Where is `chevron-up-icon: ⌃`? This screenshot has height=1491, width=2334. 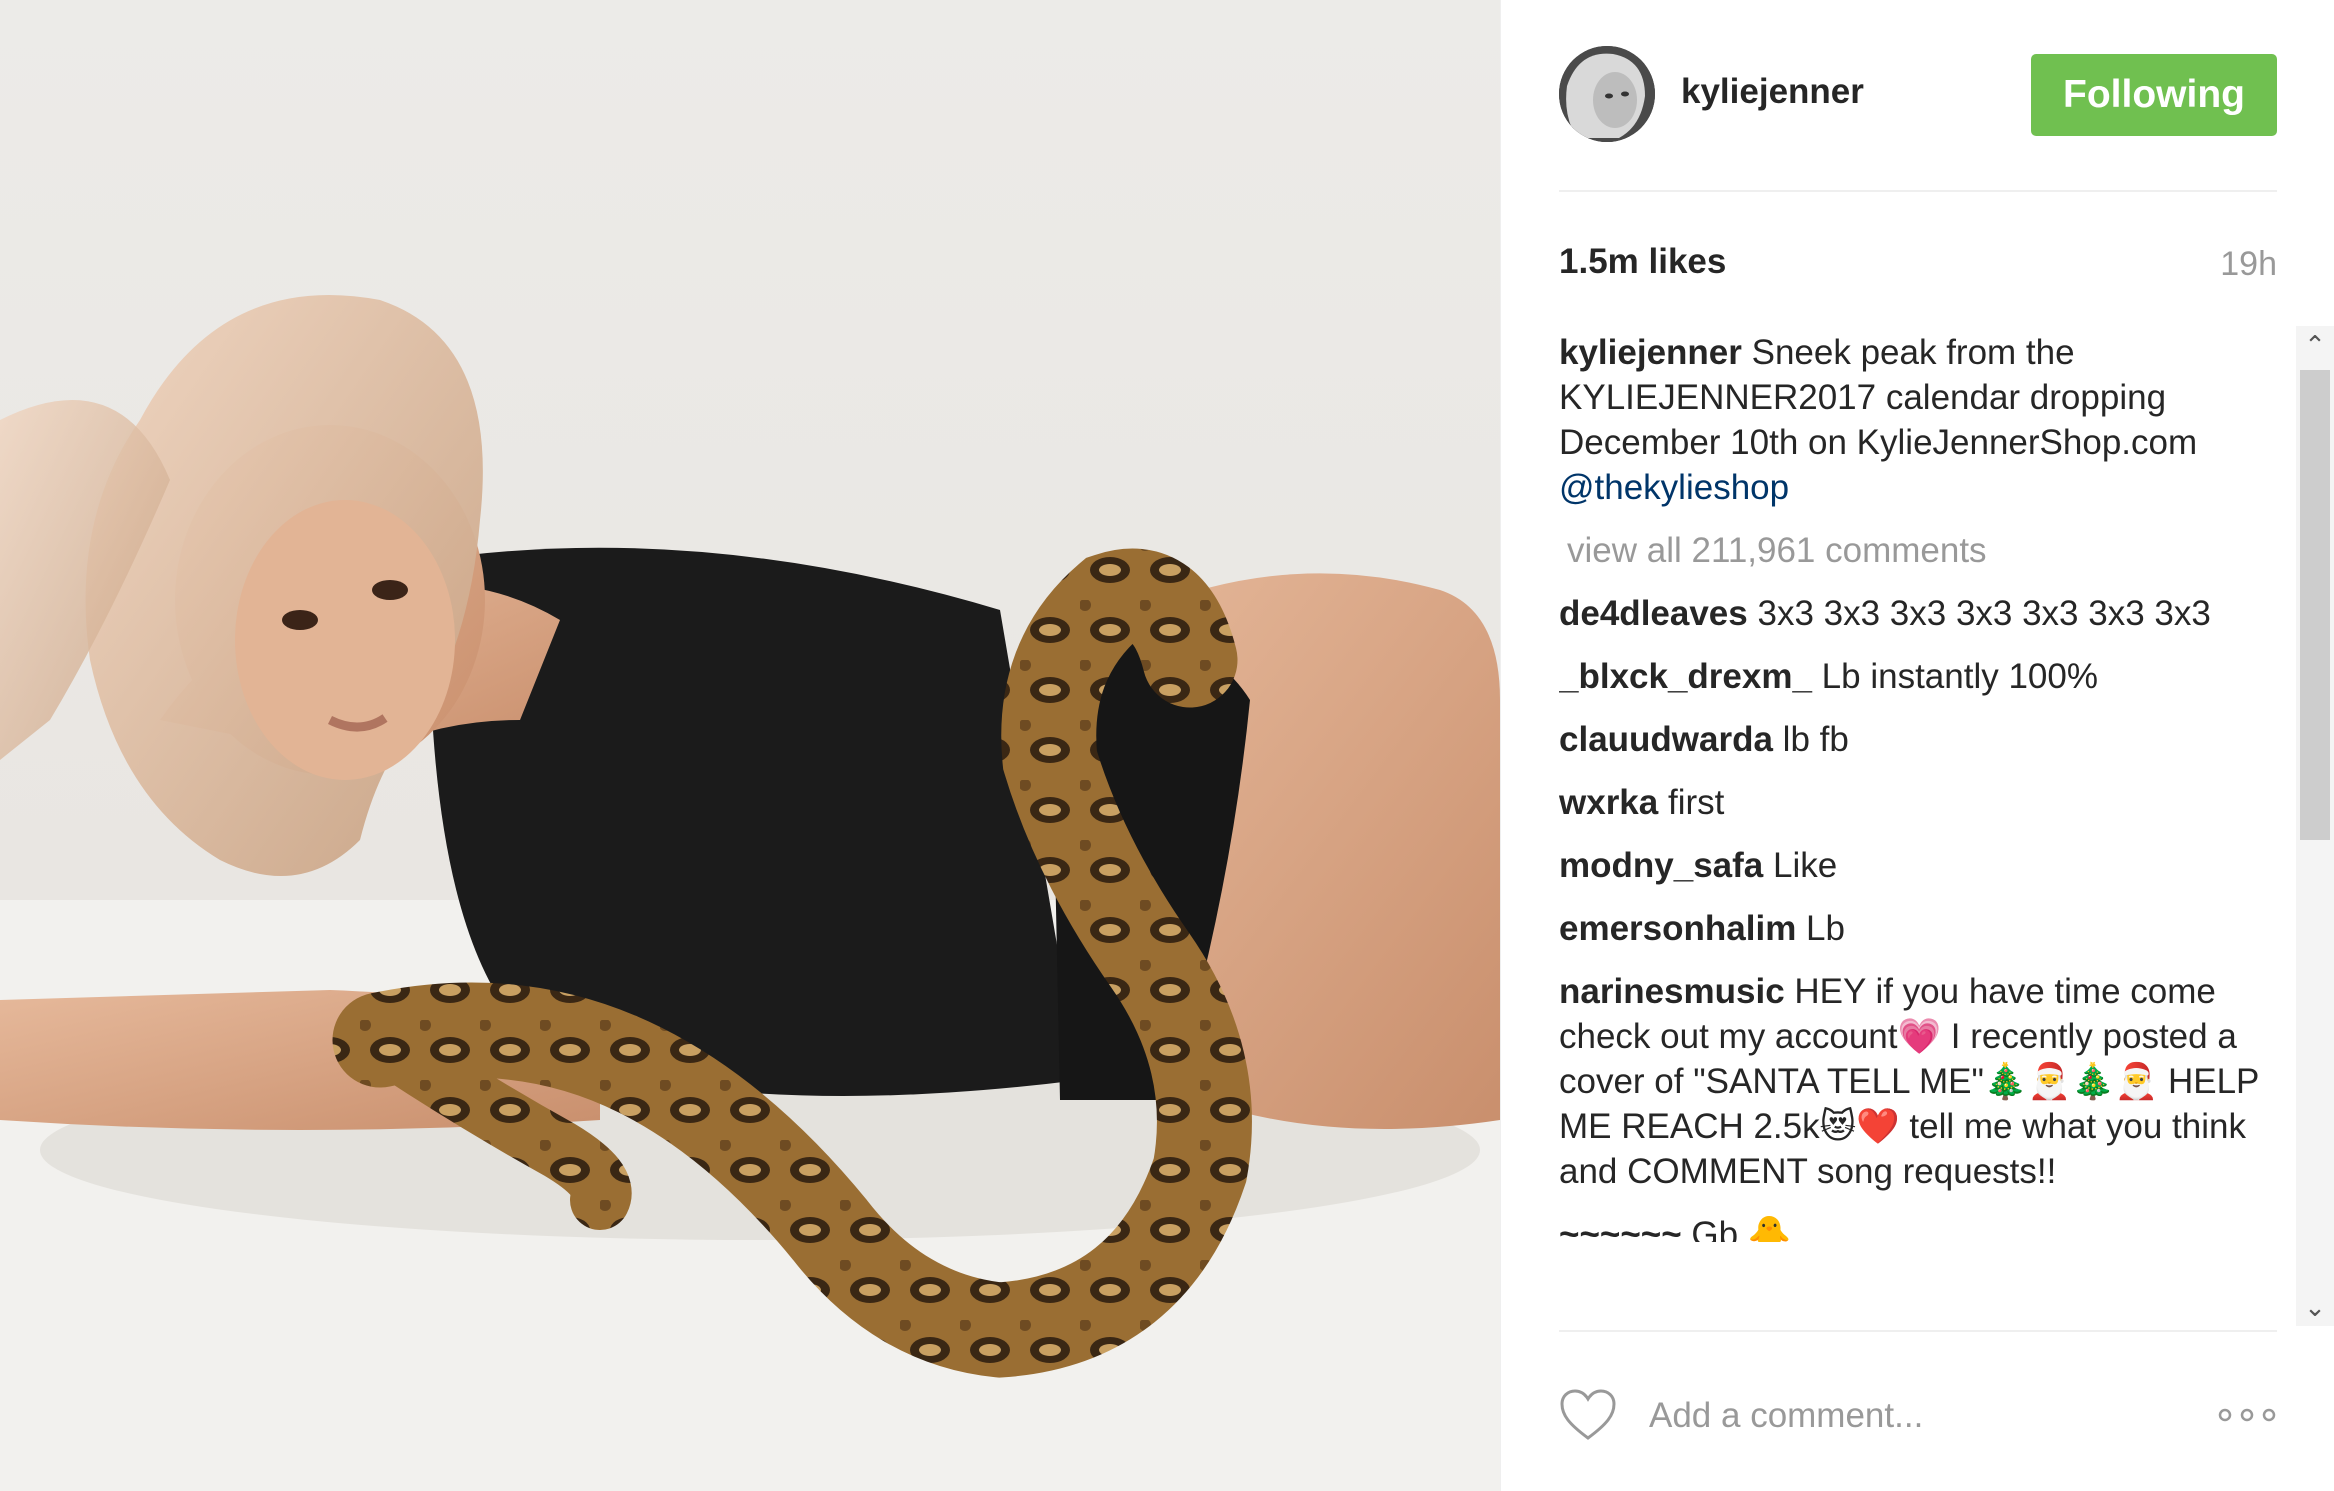 chevron-up-icon: ⌃ is located at coordinates (2315, 345).